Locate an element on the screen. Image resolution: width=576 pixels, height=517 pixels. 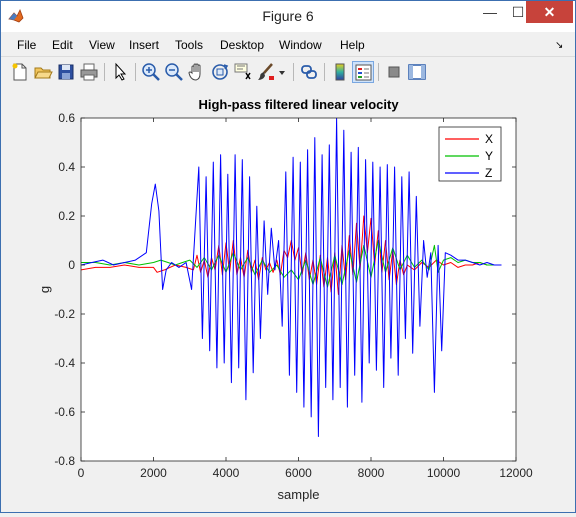
title-bar: Figure 6 — ☐ ✕ is located at coordinates (288, 16).